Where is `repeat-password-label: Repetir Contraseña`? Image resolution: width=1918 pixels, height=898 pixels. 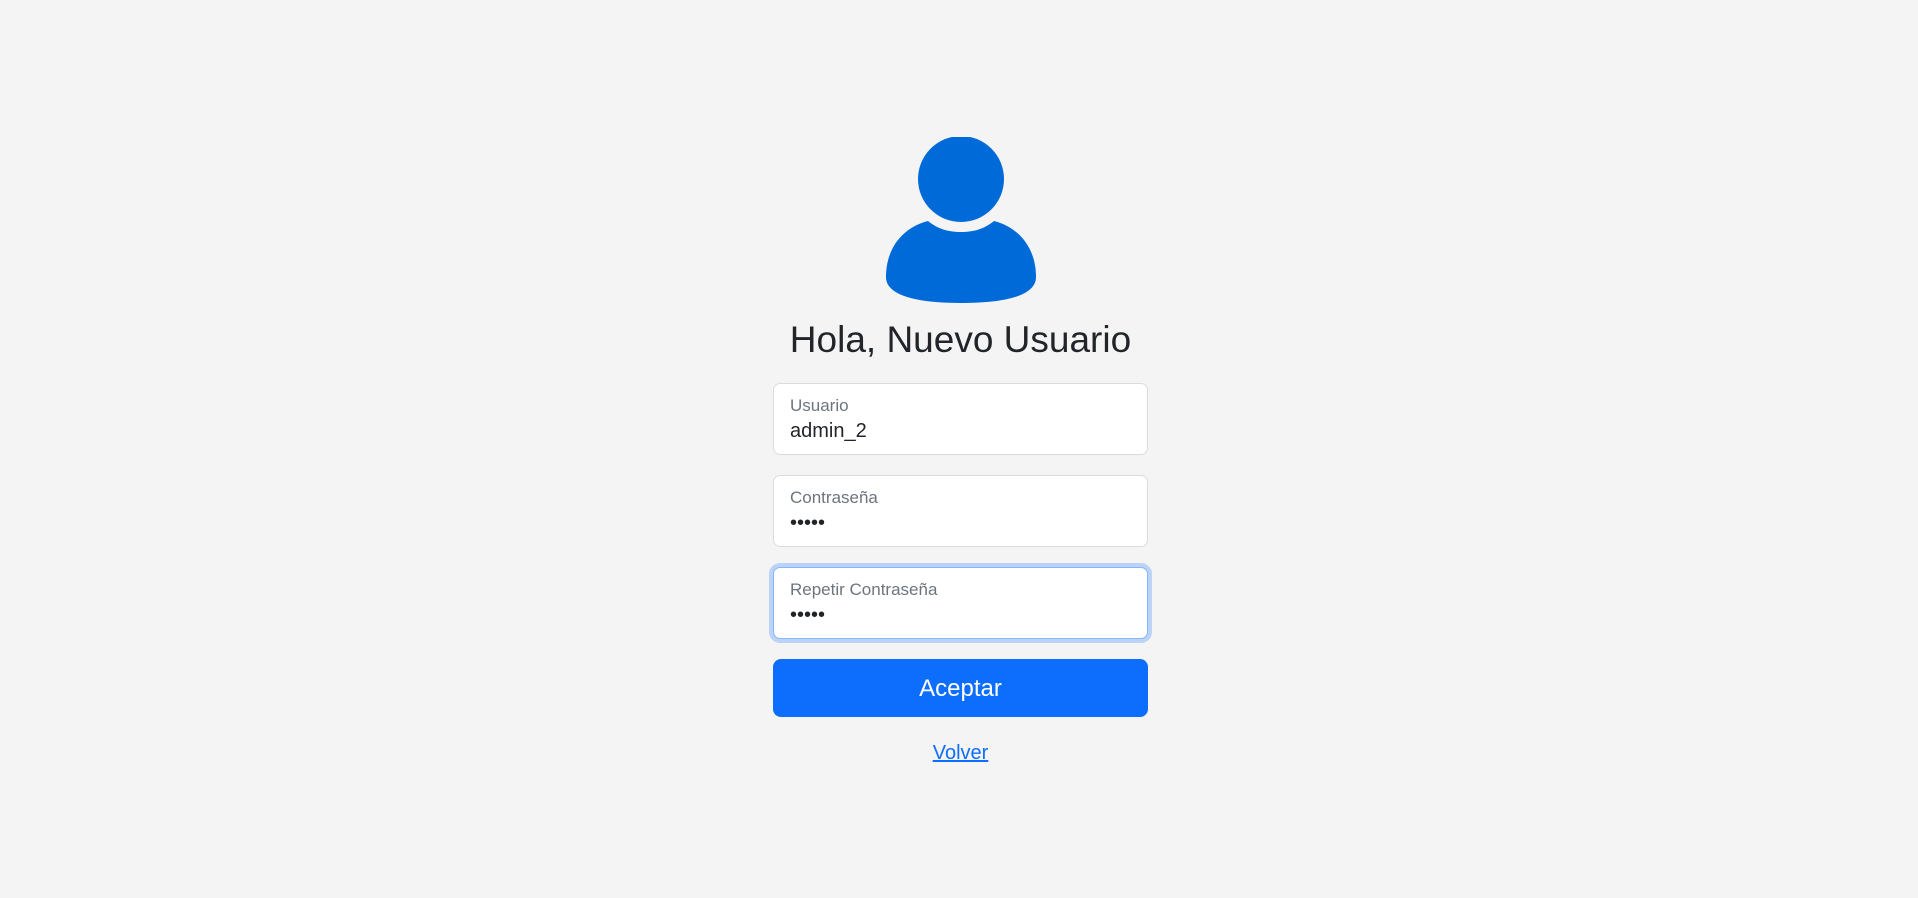
repeat-password-label: Repetir Contraseña is located at coordinates (864, 589).